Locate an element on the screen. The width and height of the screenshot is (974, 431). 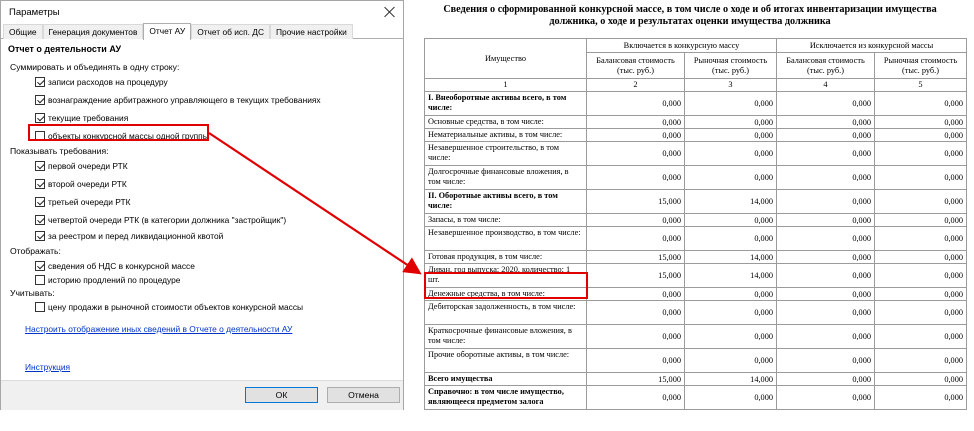
column-number: 1 is located at coordinates (505, 85).